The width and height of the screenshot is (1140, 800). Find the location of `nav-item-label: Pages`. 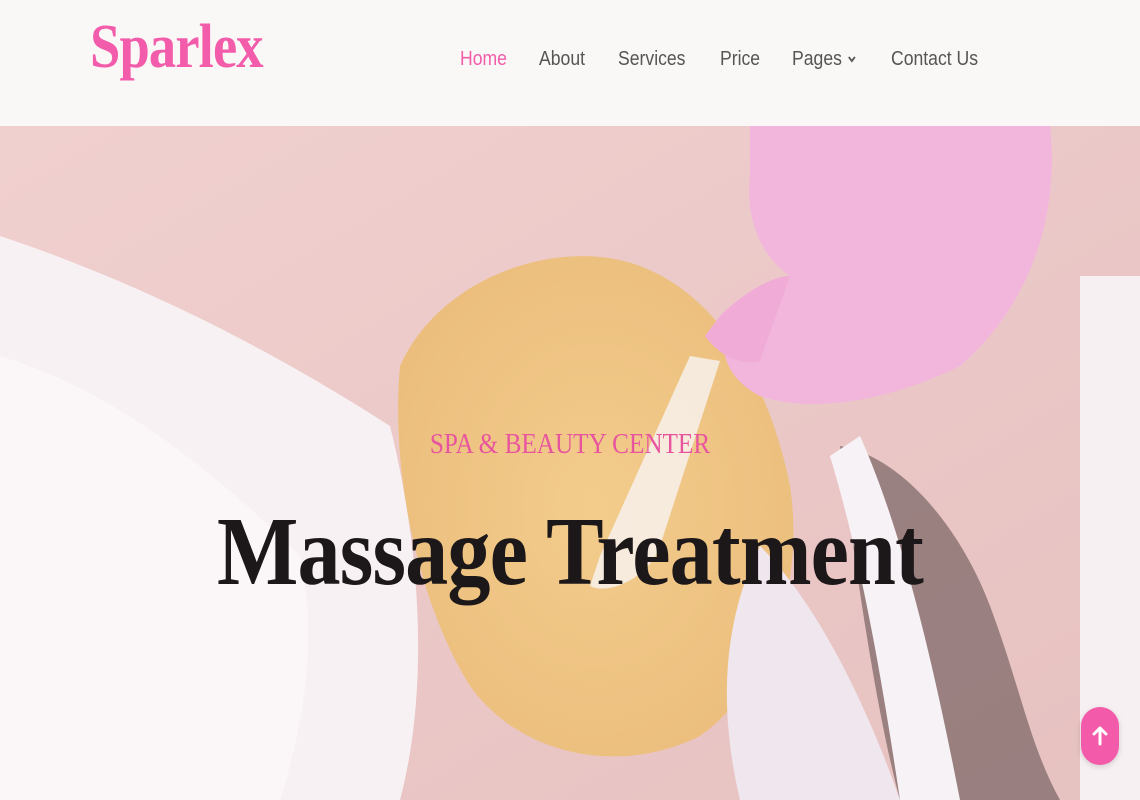

nav-item-label: Pages is located at coordinates (816, 58).